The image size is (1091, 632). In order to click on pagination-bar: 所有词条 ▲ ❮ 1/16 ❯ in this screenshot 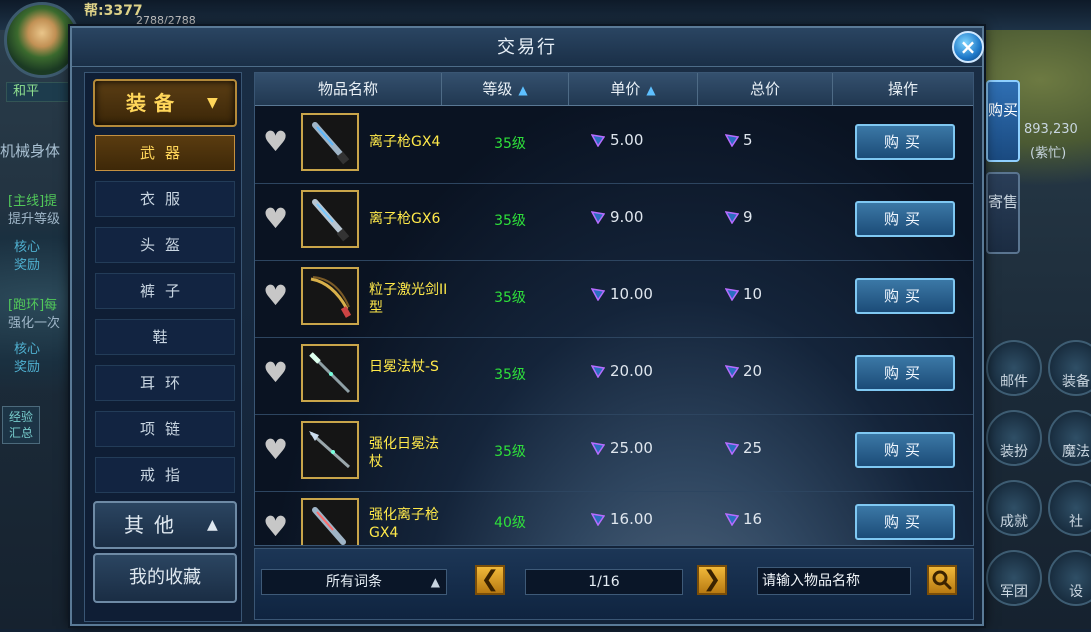, I will do `click(614, 584)`.